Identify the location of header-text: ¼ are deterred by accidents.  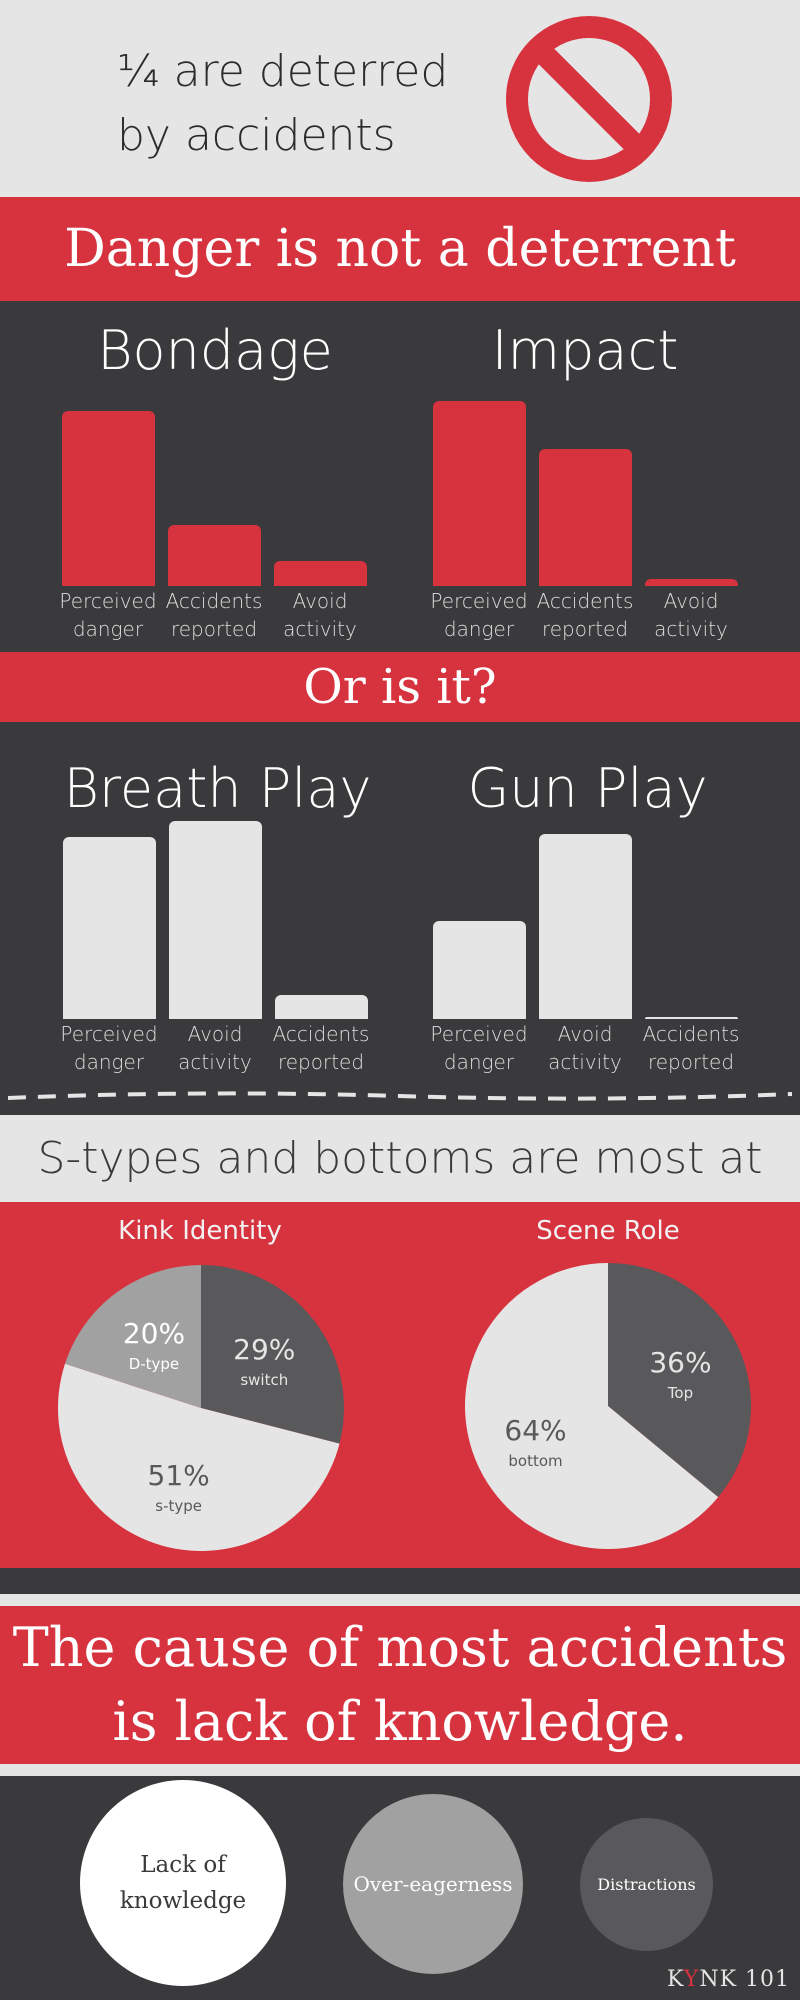
(282, 104).